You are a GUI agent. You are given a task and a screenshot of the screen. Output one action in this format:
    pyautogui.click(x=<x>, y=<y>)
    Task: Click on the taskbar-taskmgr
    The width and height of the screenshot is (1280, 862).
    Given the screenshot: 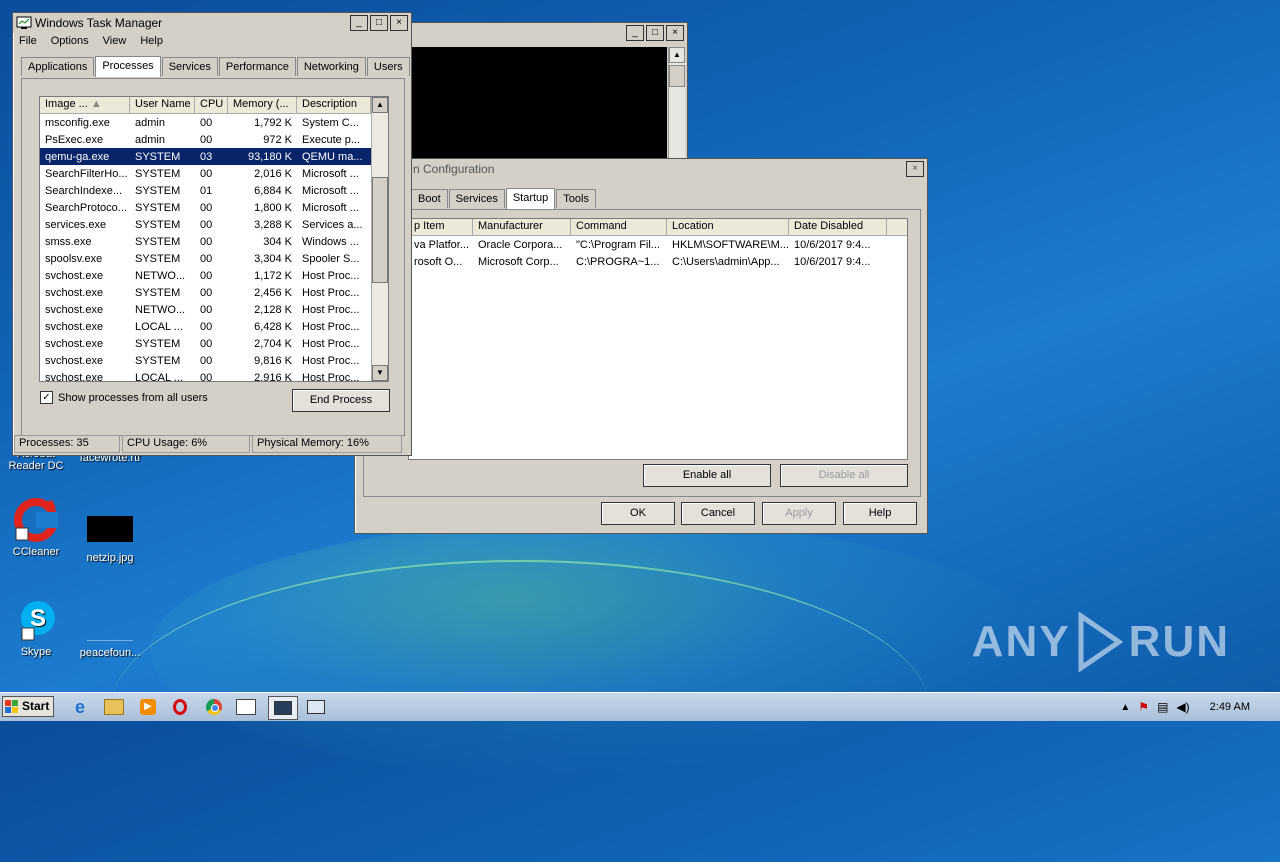 What is the action you would take?
    pyautogui.click(x=283, y=708)
    